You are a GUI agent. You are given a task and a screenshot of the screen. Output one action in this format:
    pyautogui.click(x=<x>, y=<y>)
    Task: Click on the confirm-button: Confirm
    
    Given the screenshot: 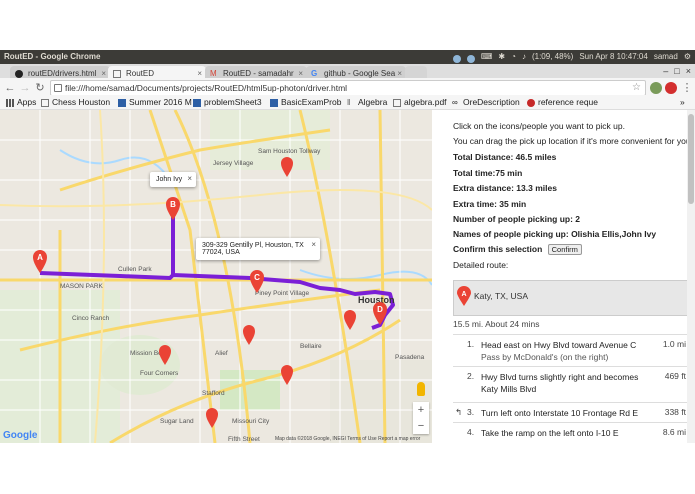 What is the action you would take?
    pyautogui.click(x=564, y=249)
    